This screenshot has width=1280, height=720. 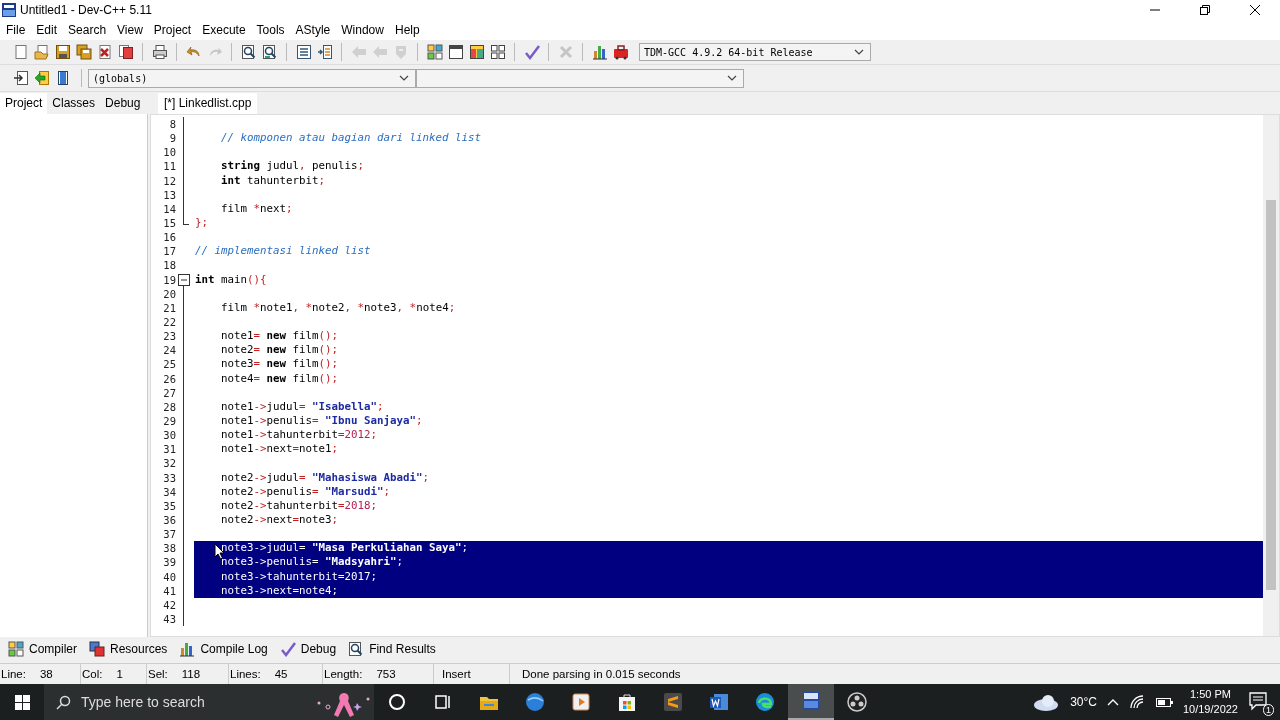 I want to click on line-number: 39, so click(x=169, y=562).